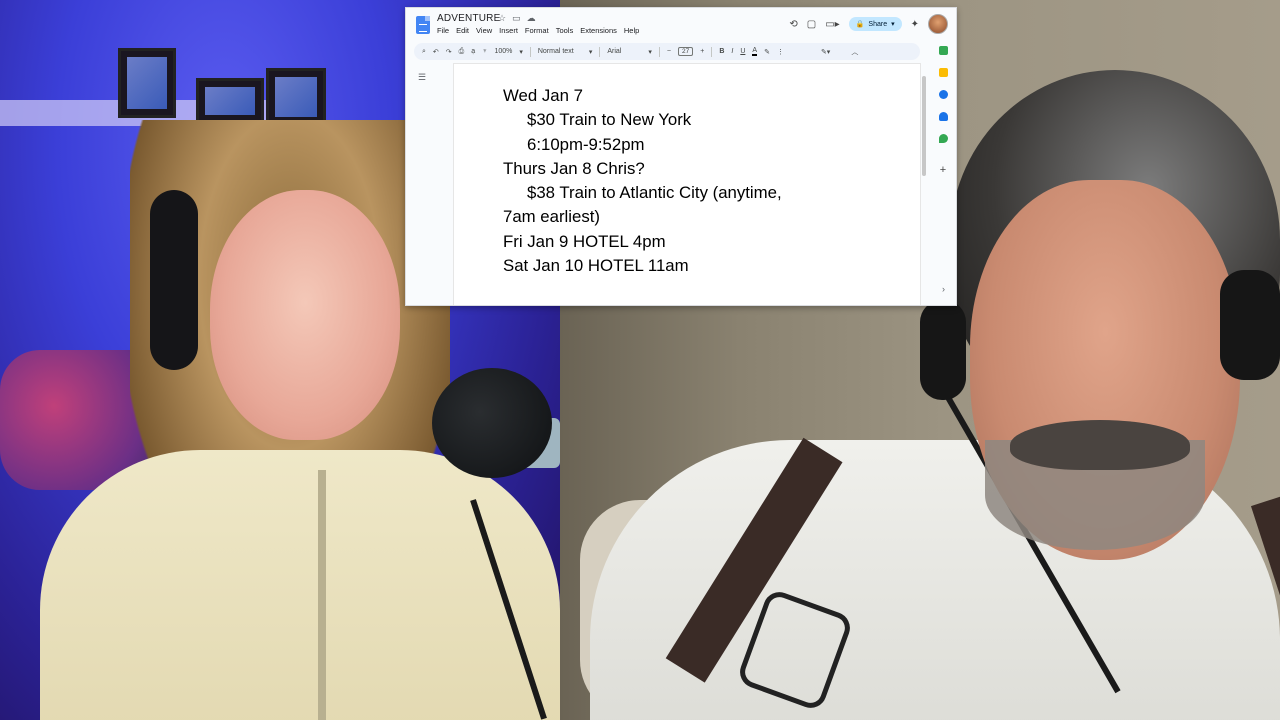 The image size is (1280, 720). I want to click on menu-tools: Tools, so click(565, 30).